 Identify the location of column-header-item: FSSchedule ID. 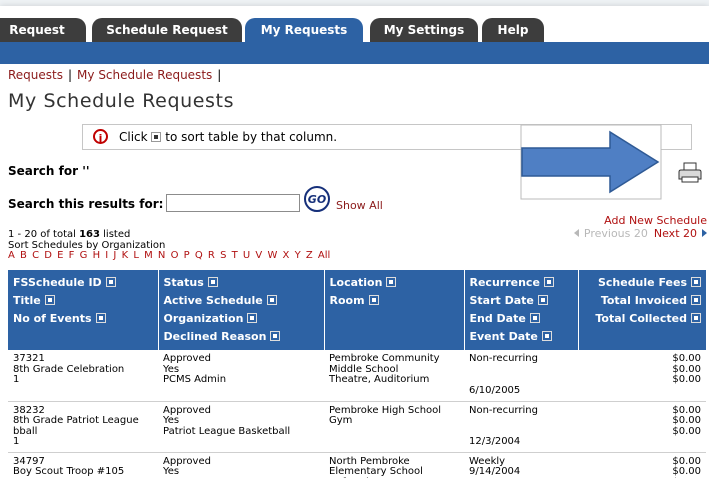
(83, 283).